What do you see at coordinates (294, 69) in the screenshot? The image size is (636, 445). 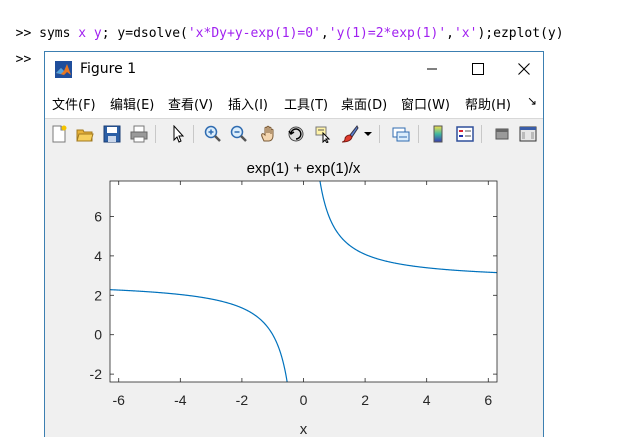 I see `figure-titlebar: Figure 1` at bounding box center [294, 69].